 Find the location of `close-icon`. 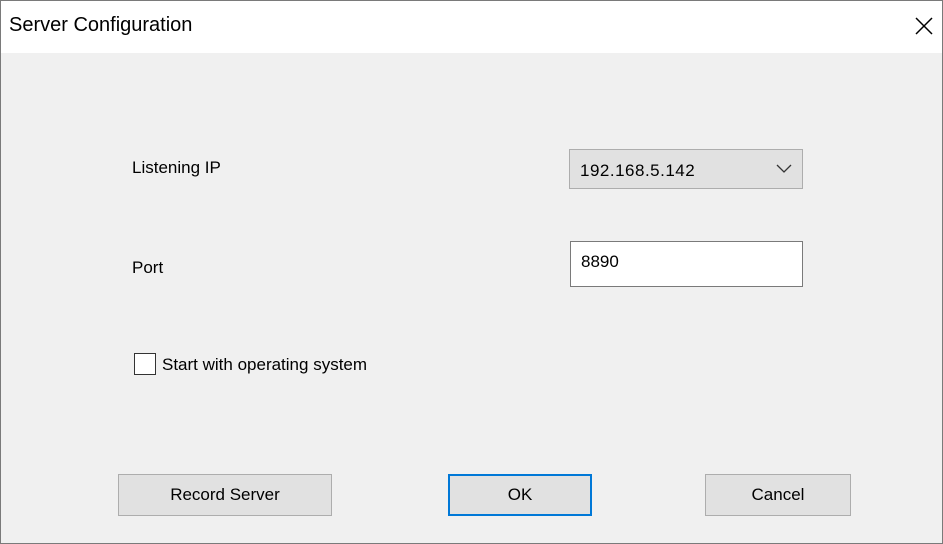

close-icon is located at coordinates (924, 26).